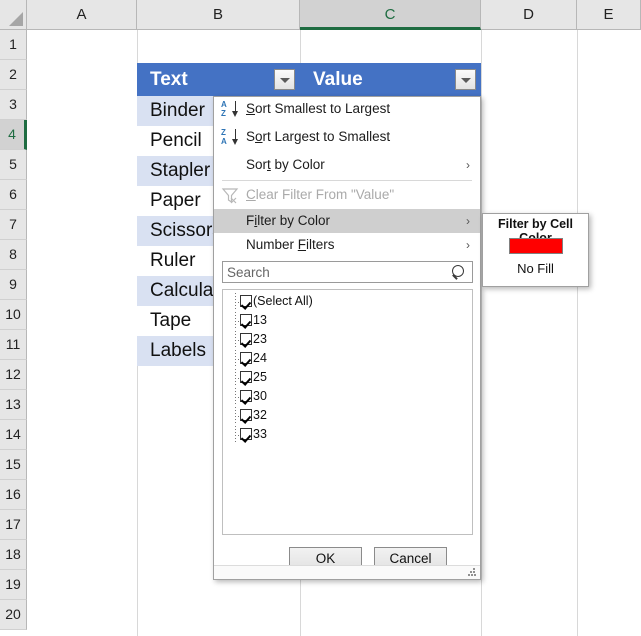  I want to click on sort-descending-icon: ZA, so click(230, 137).